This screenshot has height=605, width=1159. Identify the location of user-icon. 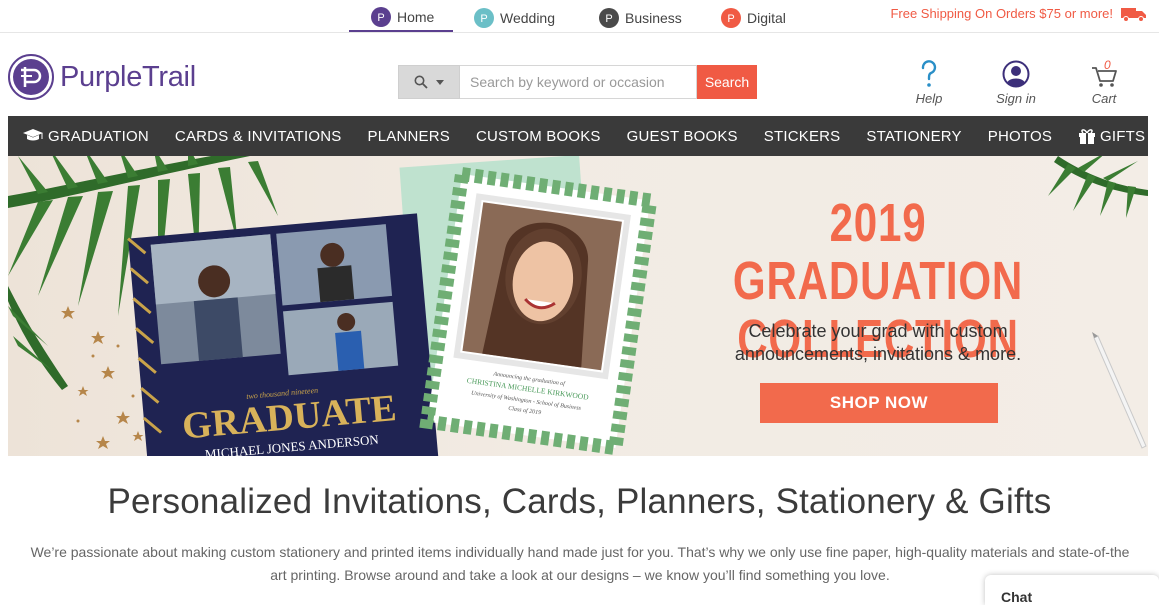
(1016, 74).